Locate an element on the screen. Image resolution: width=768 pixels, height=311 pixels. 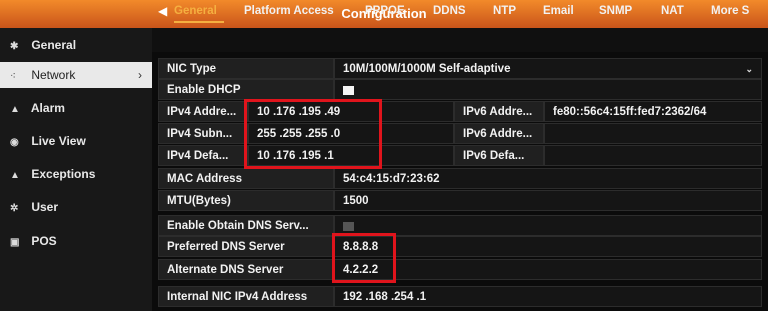
form-row-preferred-dns: Preferred DNS Server 8.8.8.8 is located at coordinates (460, 246).